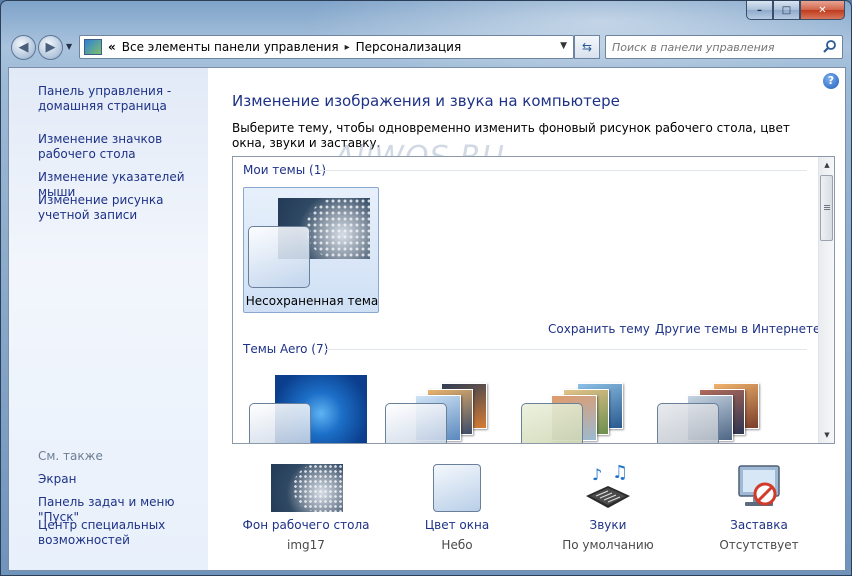  Describe the element at coordinates (826, 300) in the screenshot. I see `themes-scrollbar: ▲ ▼` at that location.